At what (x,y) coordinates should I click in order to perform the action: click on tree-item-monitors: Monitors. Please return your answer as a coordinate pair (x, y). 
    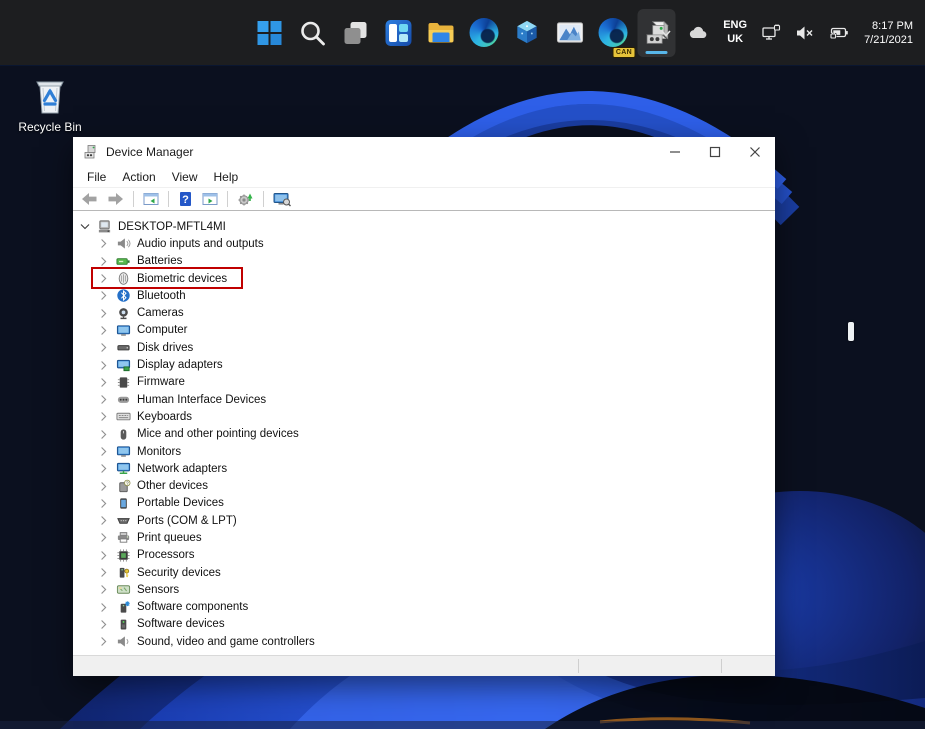
    Looking at the image, I should click on (424, 451).